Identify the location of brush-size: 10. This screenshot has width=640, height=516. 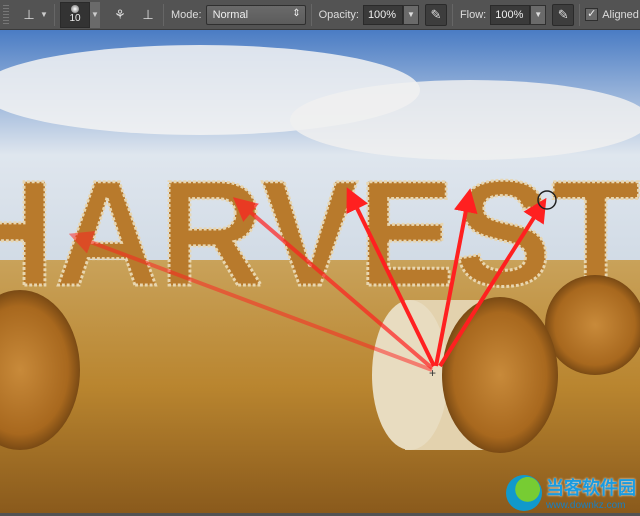
(75, 18).